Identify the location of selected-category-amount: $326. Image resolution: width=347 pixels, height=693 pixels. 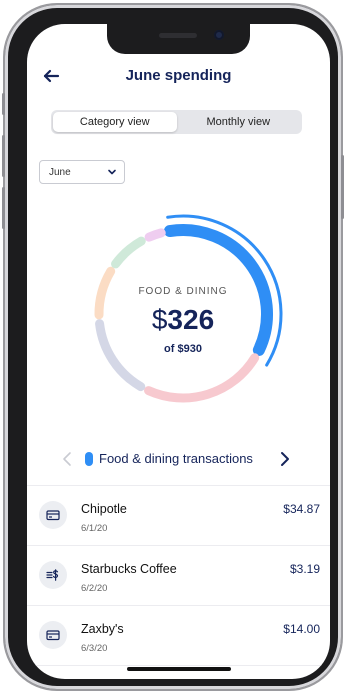
(183, 320).